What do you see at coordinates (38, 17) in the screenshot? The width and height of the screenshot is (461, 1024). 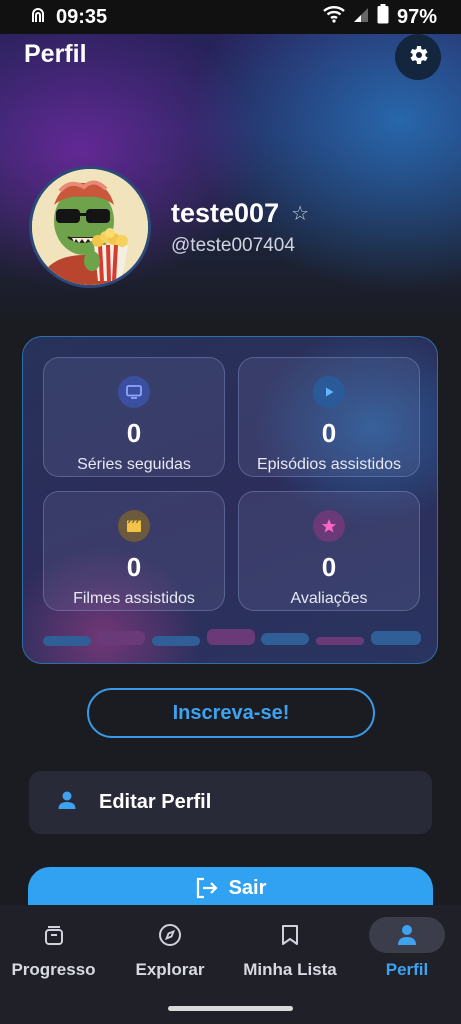 I see `hotspot-icon` at bounding box center [38, 17].